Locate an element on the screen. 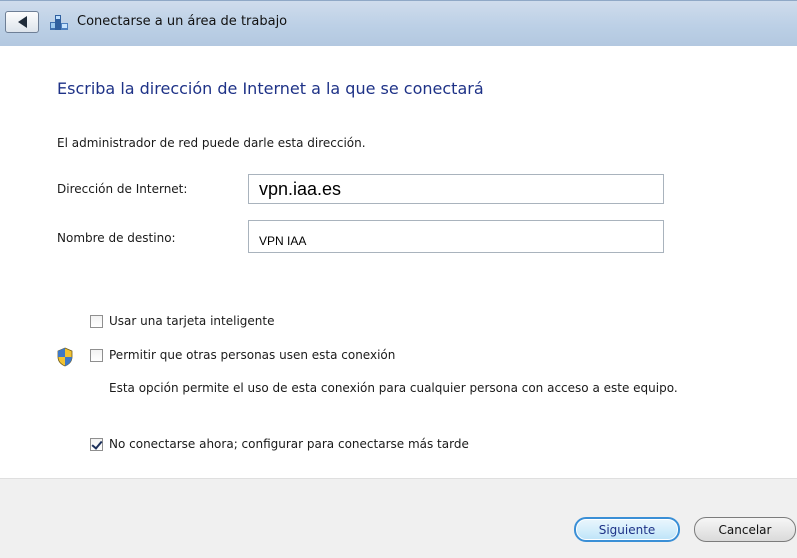  smart-card-label: Usar una tarjeta inteligente is located at coordinates (192, 321).